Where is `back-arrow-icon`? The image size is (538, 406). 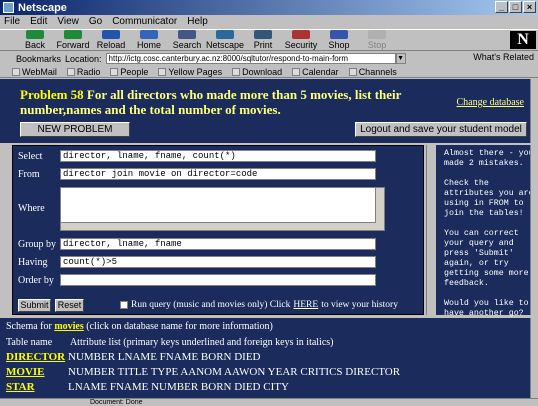
back-arrow-icon is located at coordinates (35, 34).